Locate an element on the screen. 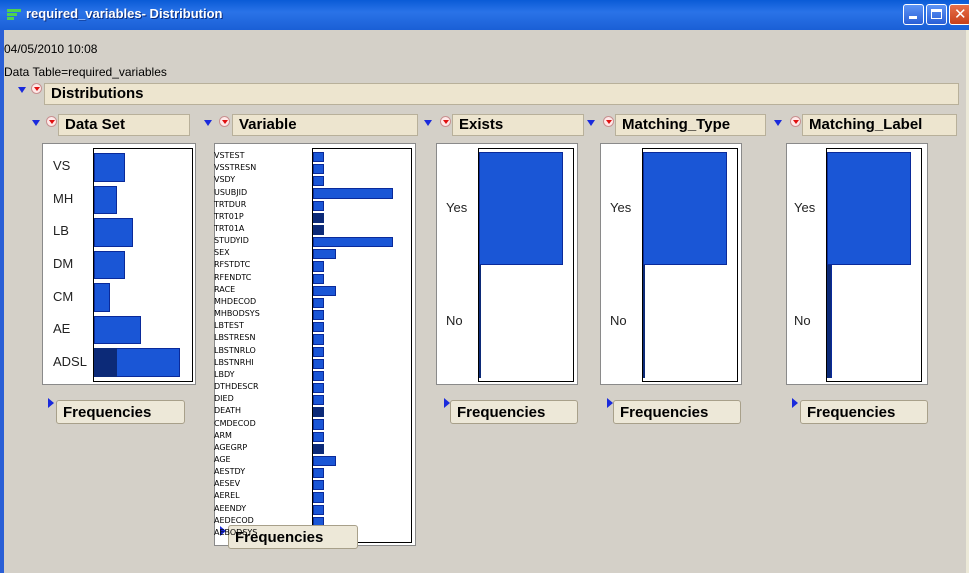 This screenshot has height=573, width=969. category-label: AGEGRP is located at coordinates (231, 447).